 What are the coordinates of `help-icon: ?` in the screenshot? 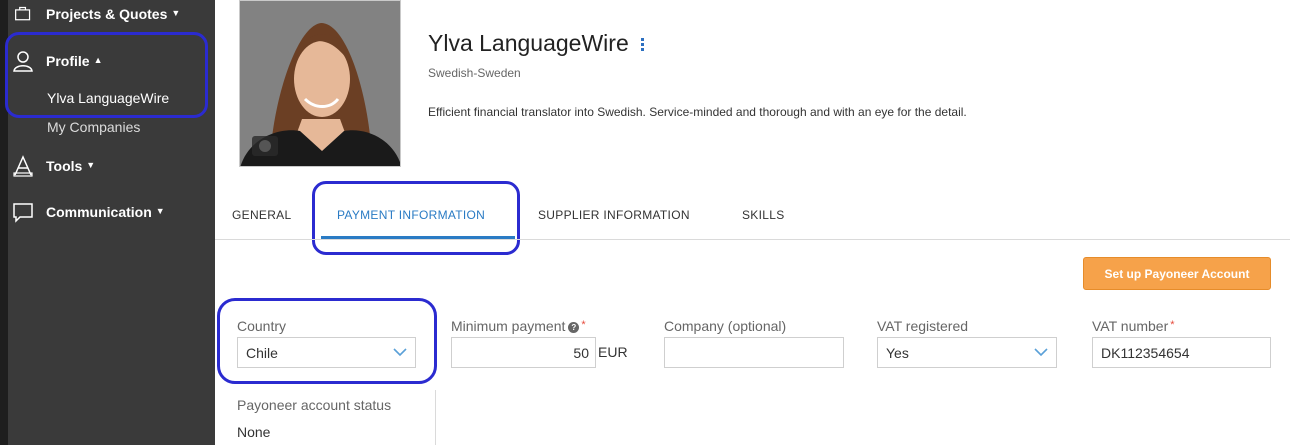 It's located at (574, 327).